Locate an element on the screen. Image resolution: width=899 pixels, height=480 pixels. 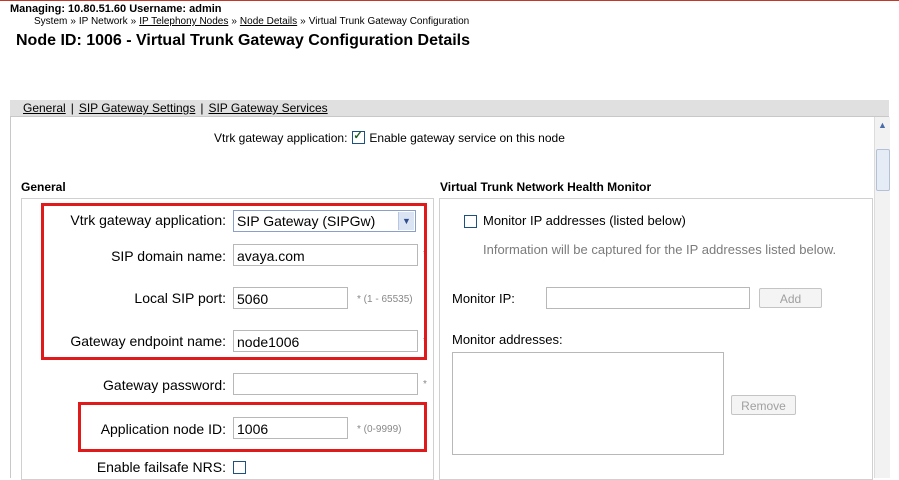
enable-gateway-checkbox is located at coordinates (359, 136).